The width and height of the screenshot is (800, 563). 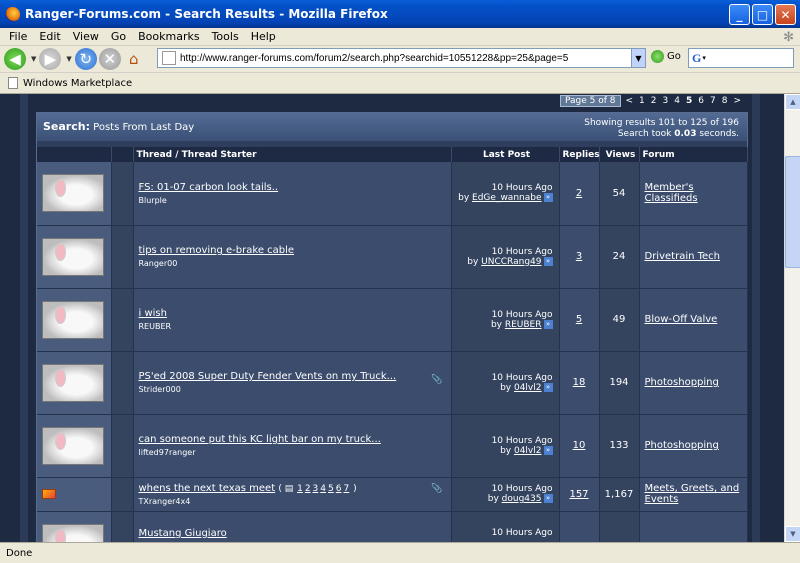 I want to click on forum-link: Meets, Greets, and Events, so click(x=692, y=494).